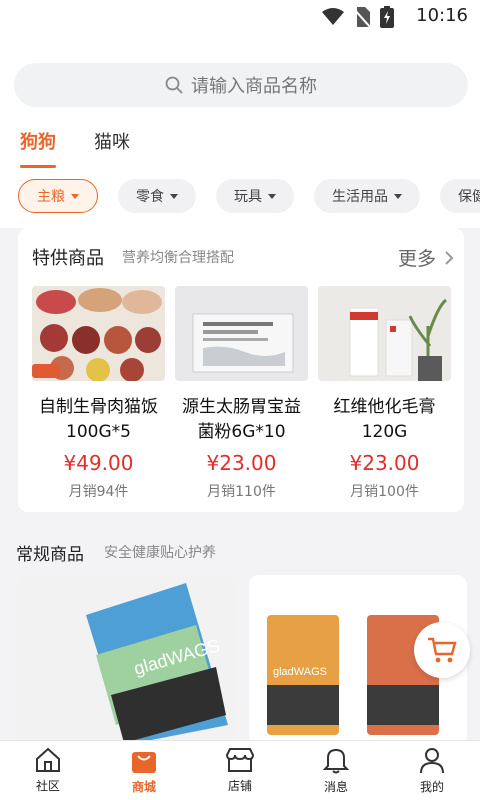 This screenshot has width=480, height=800. I want to click on tab-label: 社区, so click(47, 786).